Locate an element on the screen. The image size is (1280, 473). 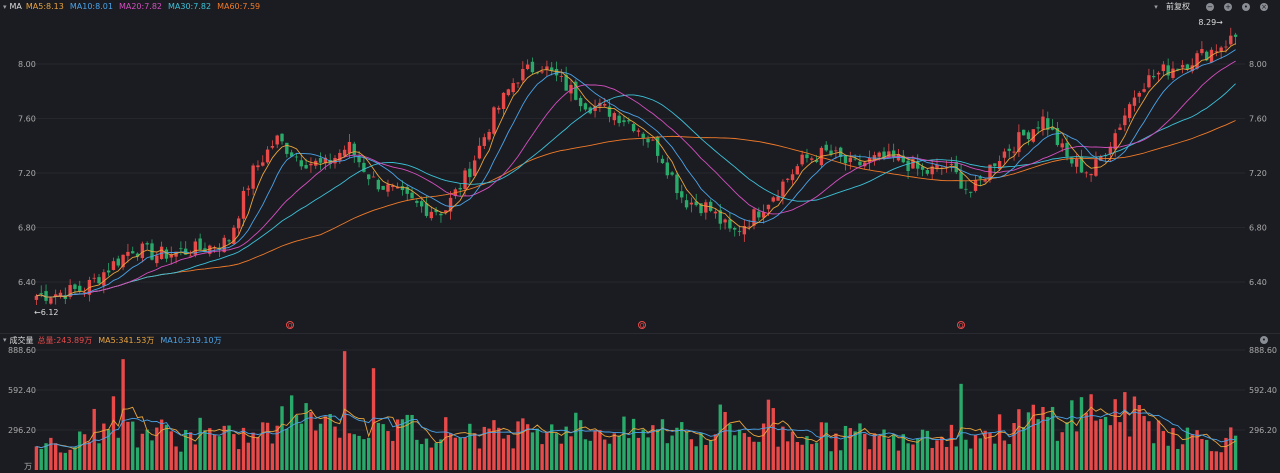
price-y-tick-left: 8.00 is located at coordinates (27, 64).